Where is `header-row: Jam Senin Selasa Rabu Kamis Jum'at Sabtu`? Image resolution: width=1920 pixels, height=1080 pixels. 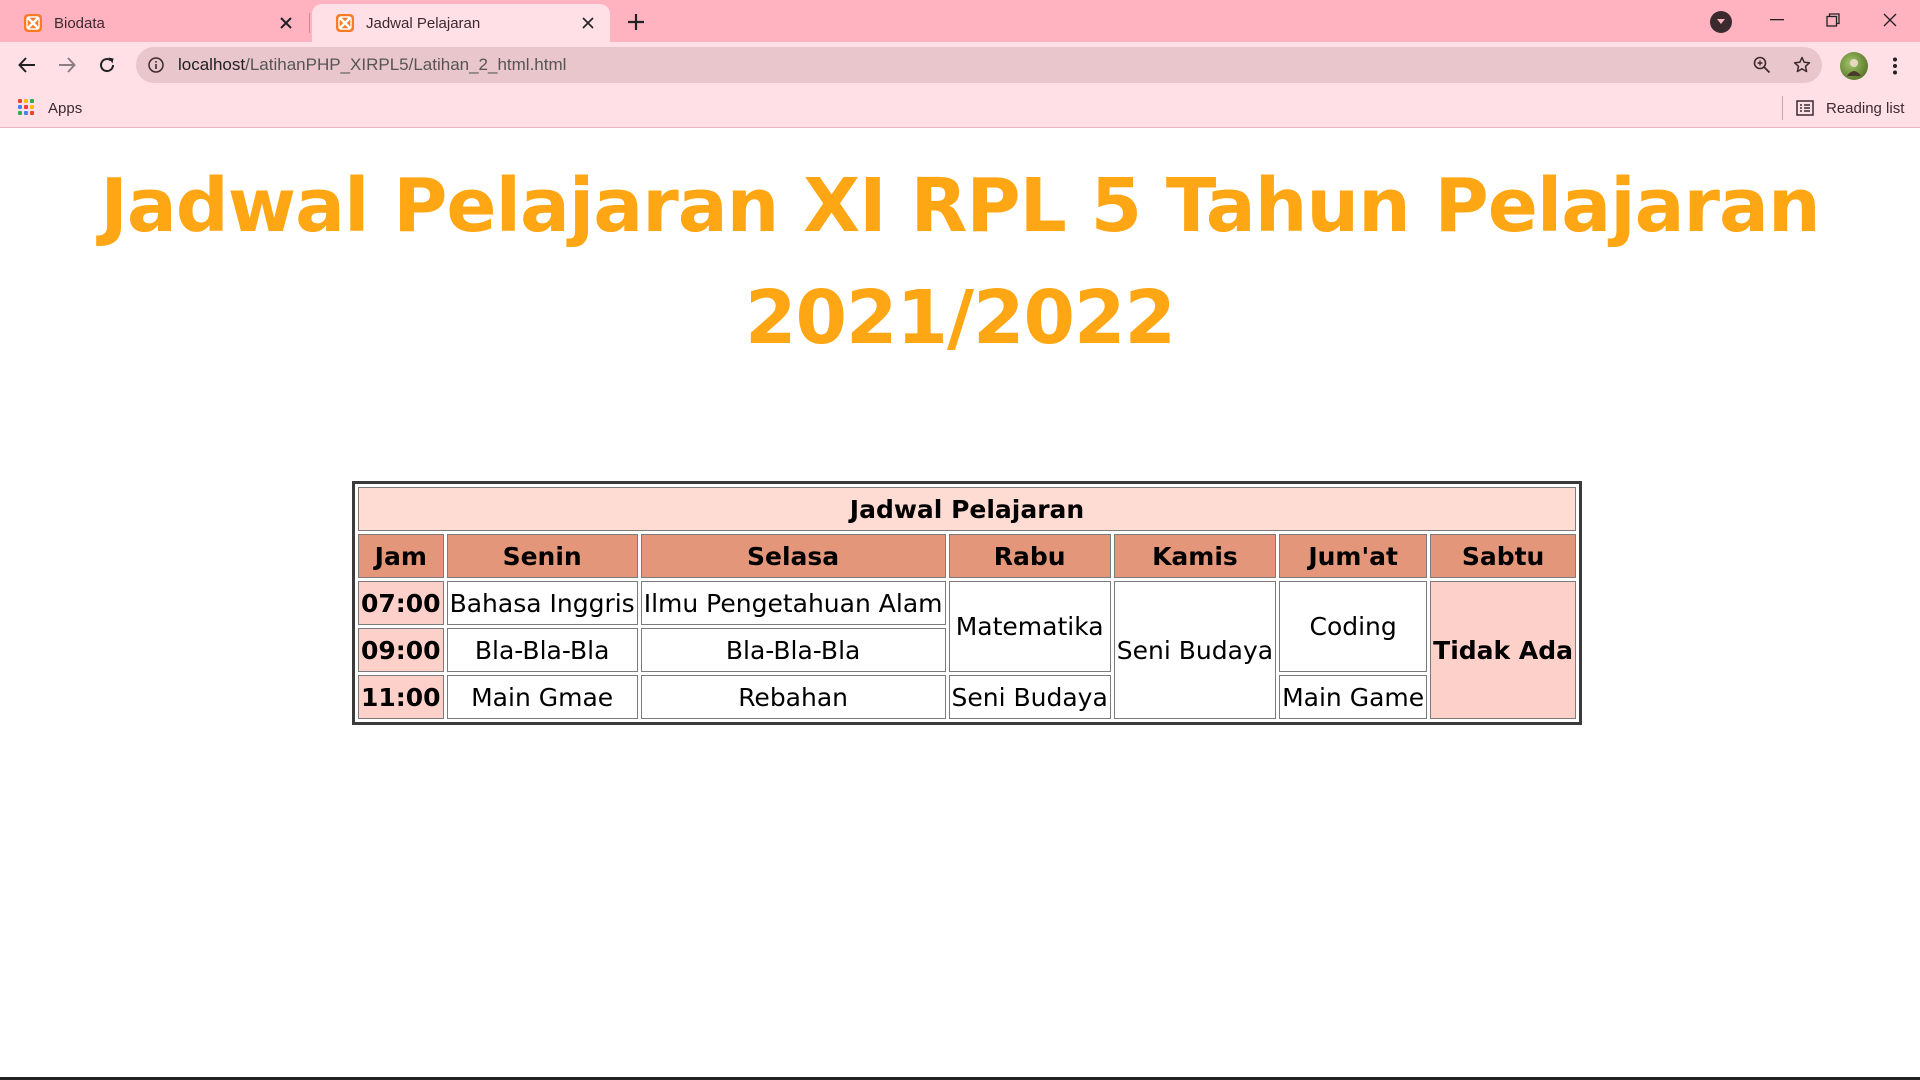 header-row: Jam Senin Selasa Rabu Kamis Jum'at Sabtu is located at coordinates (967, 556).